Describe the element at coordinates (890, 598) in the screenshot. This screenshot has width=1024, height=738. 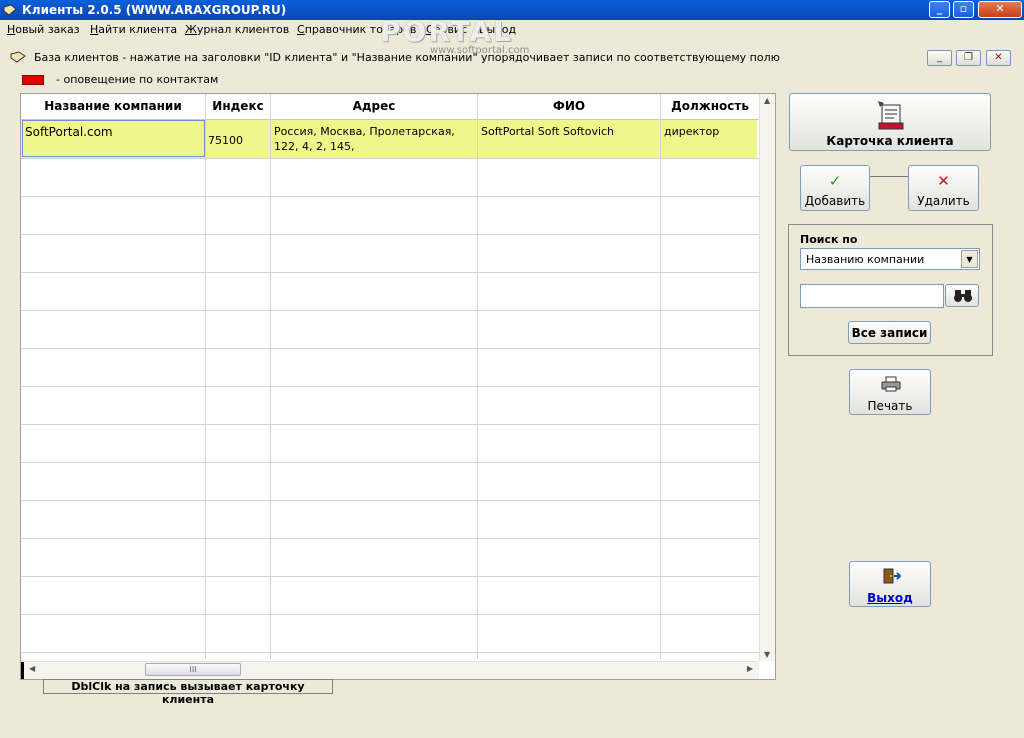
I see `exit-label: Выход` at that location.